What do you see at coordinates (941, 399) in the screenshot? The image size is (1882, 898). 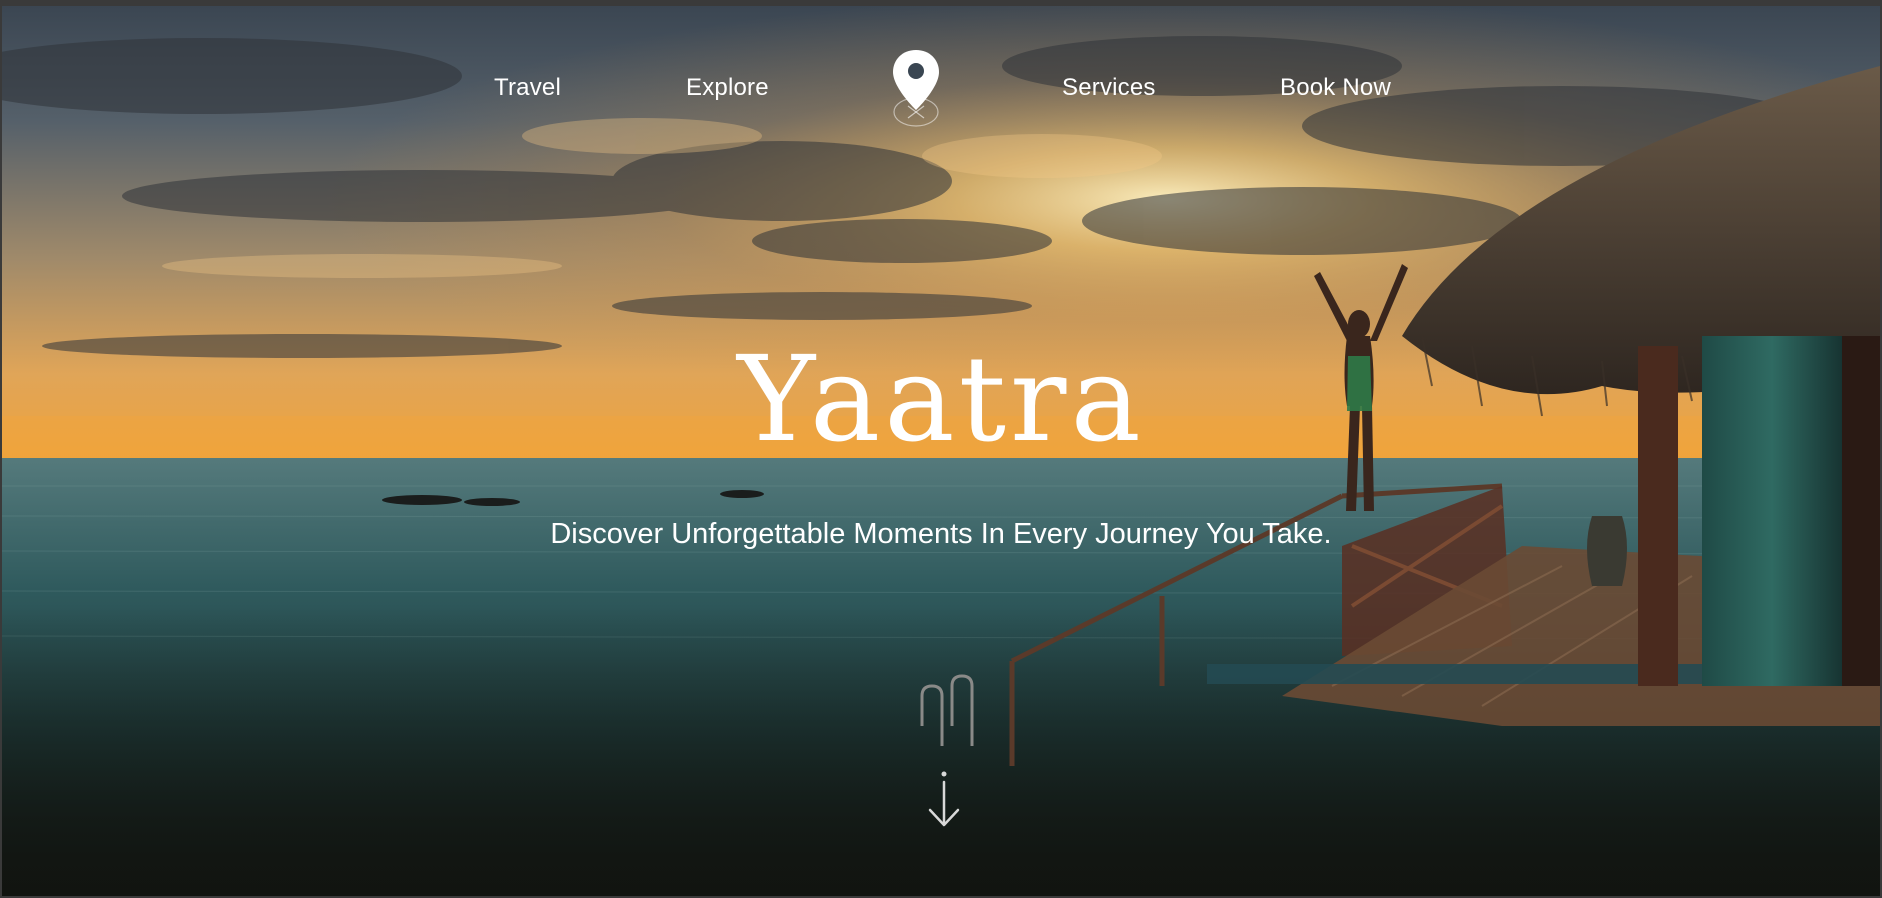 I see `hero-title: Yaatra` at bounding box center [941, 399].